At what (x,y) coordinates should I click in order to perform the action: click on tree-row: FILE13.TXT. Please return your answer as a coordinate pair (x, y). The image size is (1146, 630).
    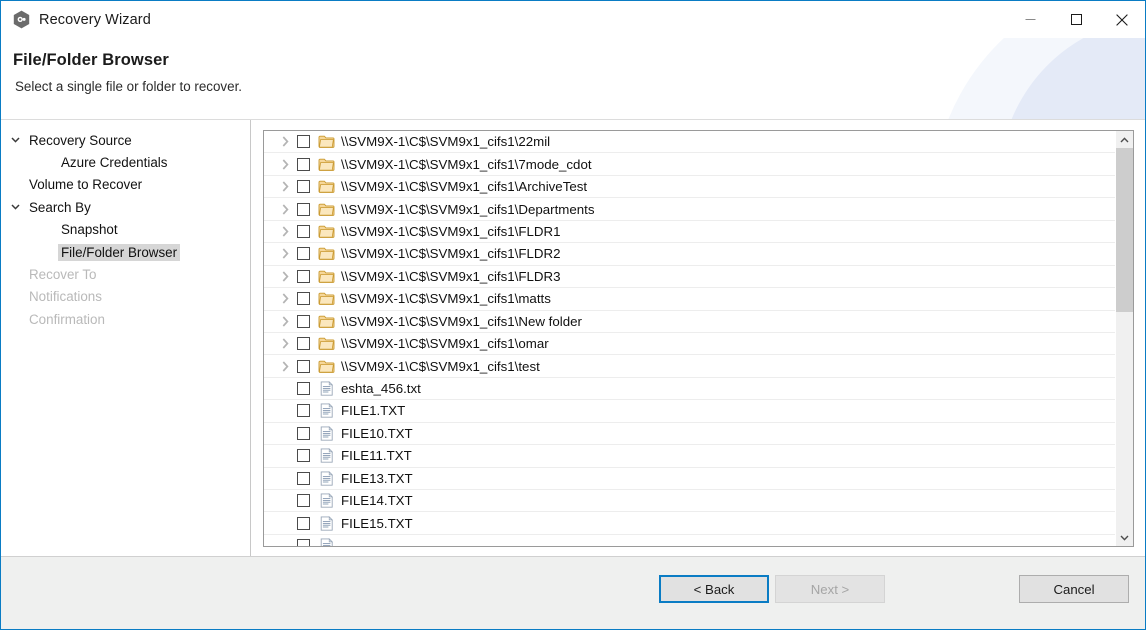
    Looking at the image, I should click on (689, 479).